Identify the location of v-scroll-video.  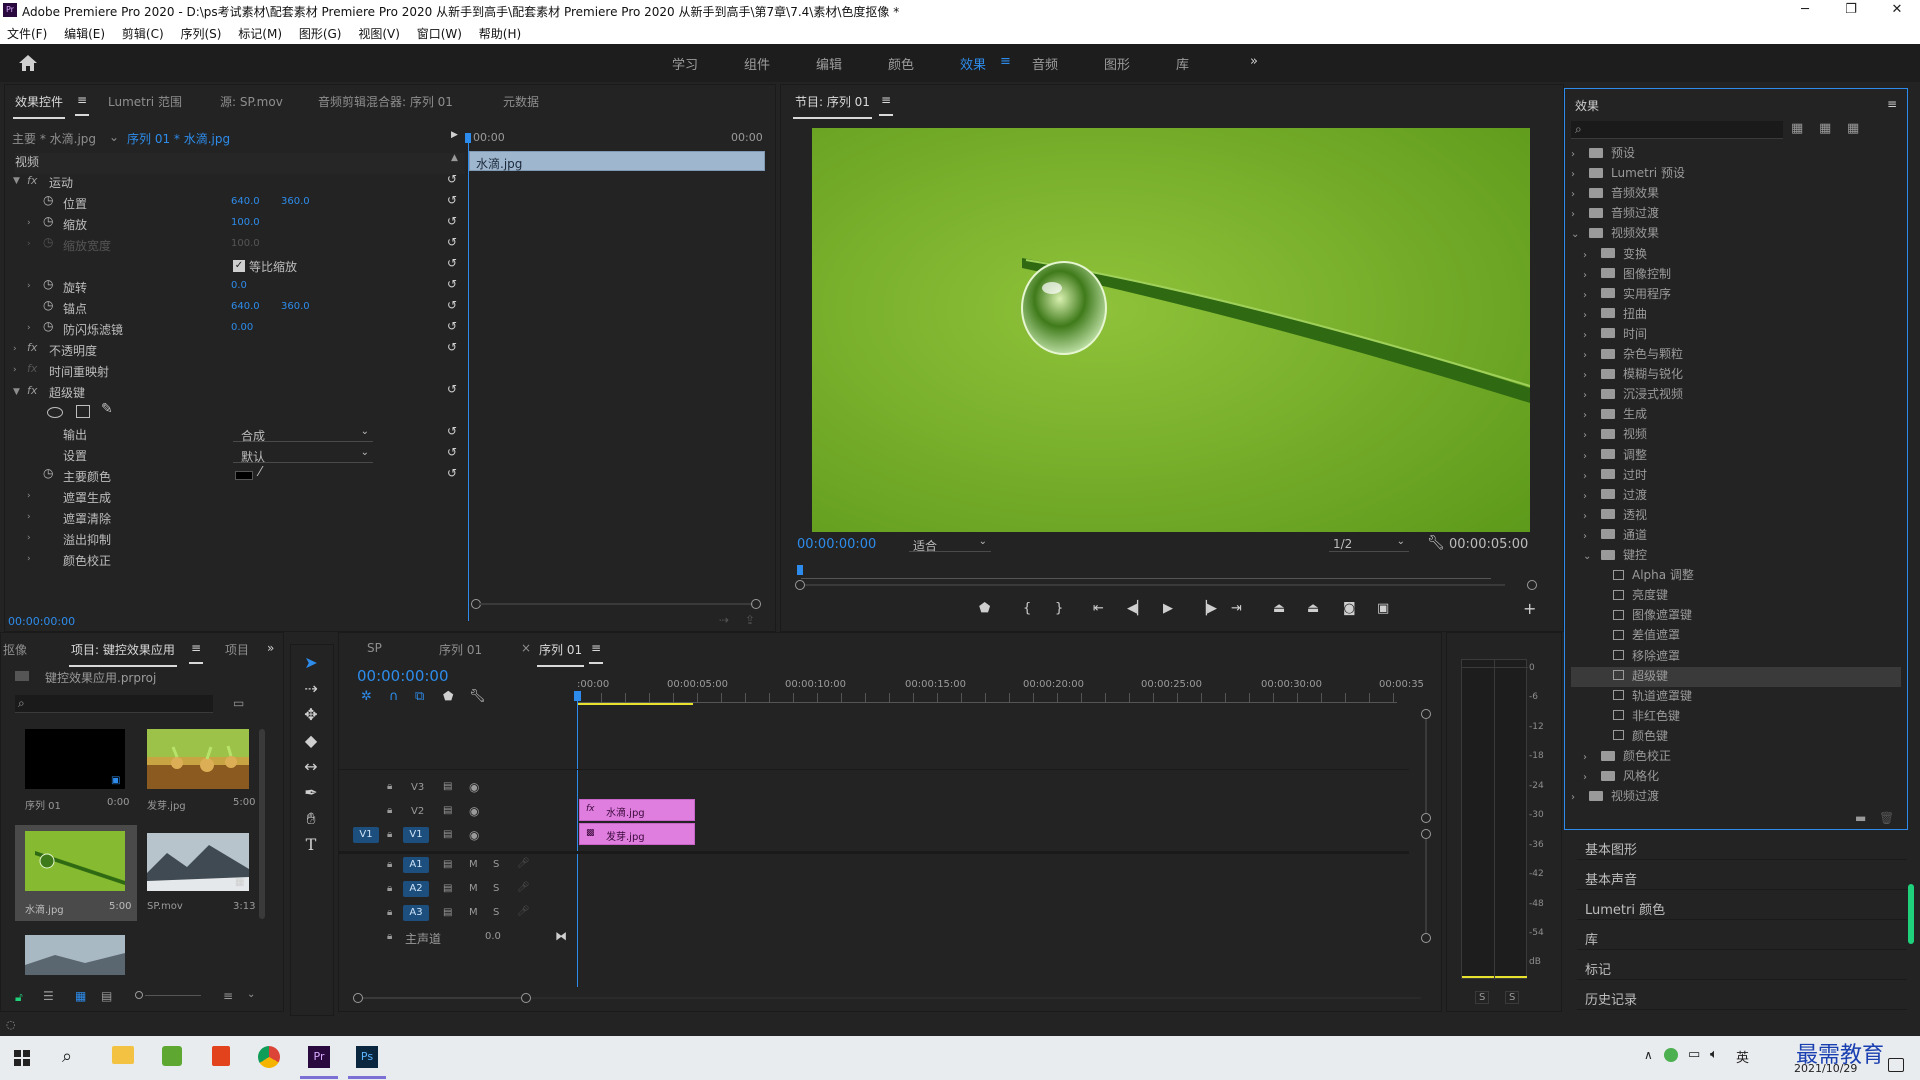
(1426, 766).